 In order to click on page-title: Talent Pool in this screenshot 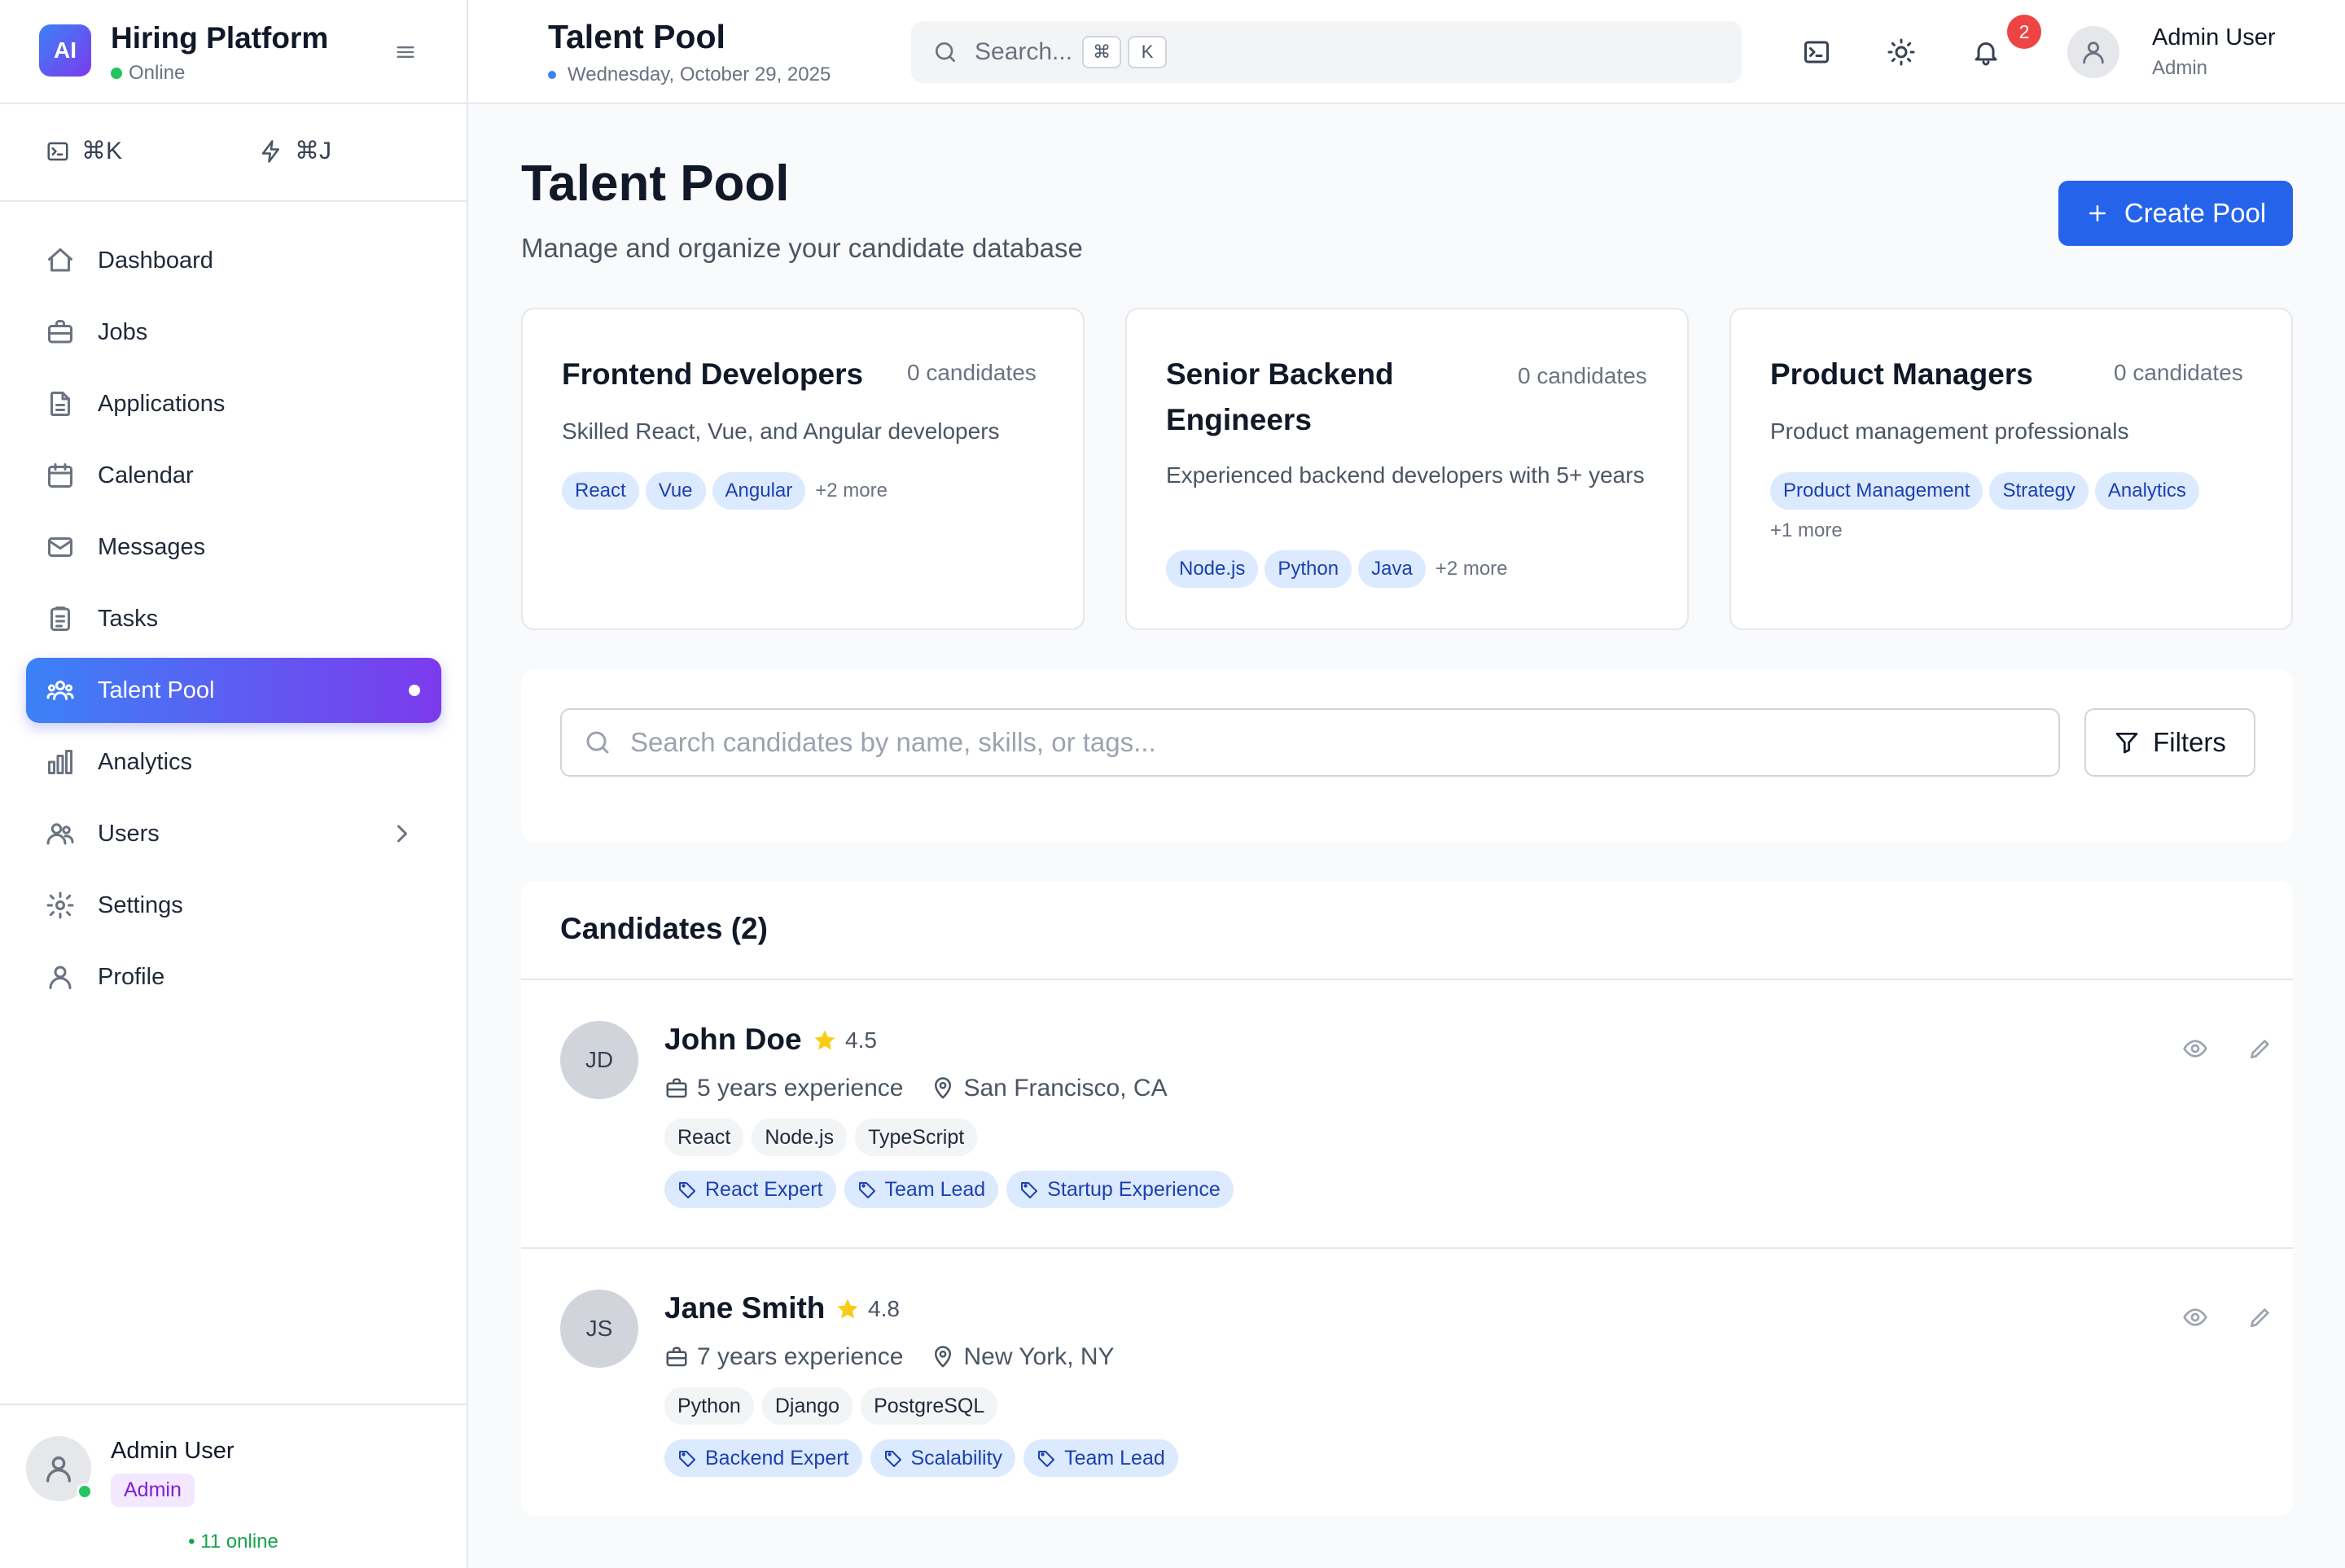, I will do `click(656, 183)`.